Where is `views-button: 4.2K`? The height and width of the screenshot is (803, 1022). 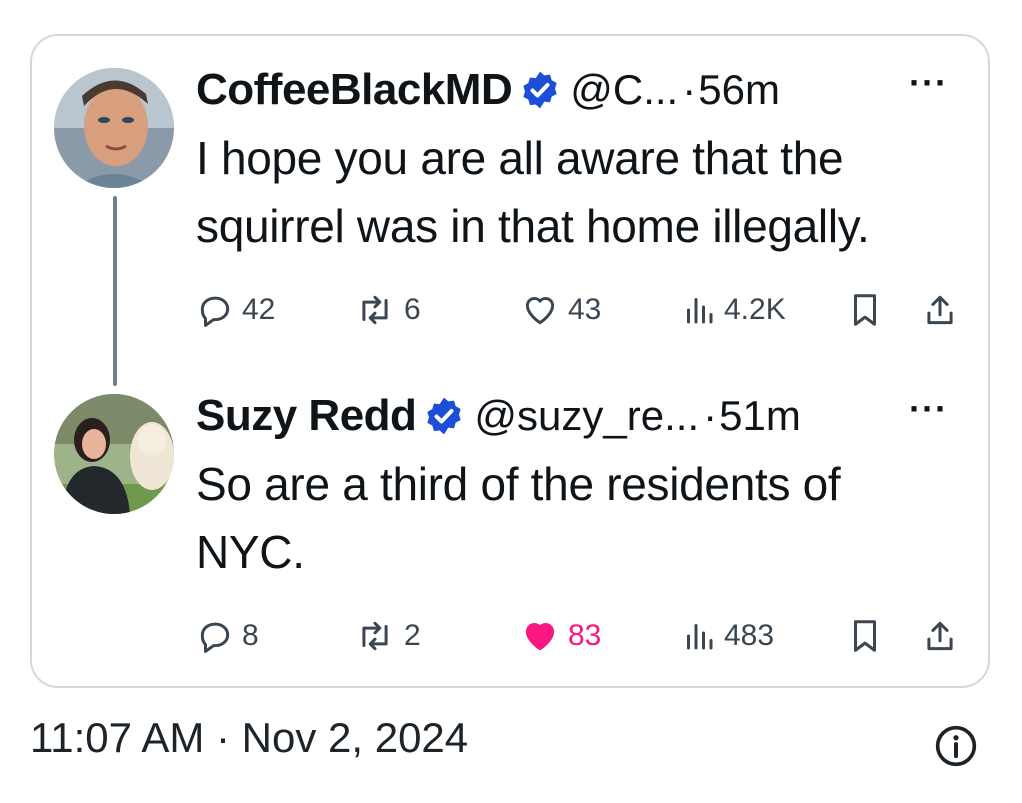 views-button: 4.2K is located at coordinates (734, 310).